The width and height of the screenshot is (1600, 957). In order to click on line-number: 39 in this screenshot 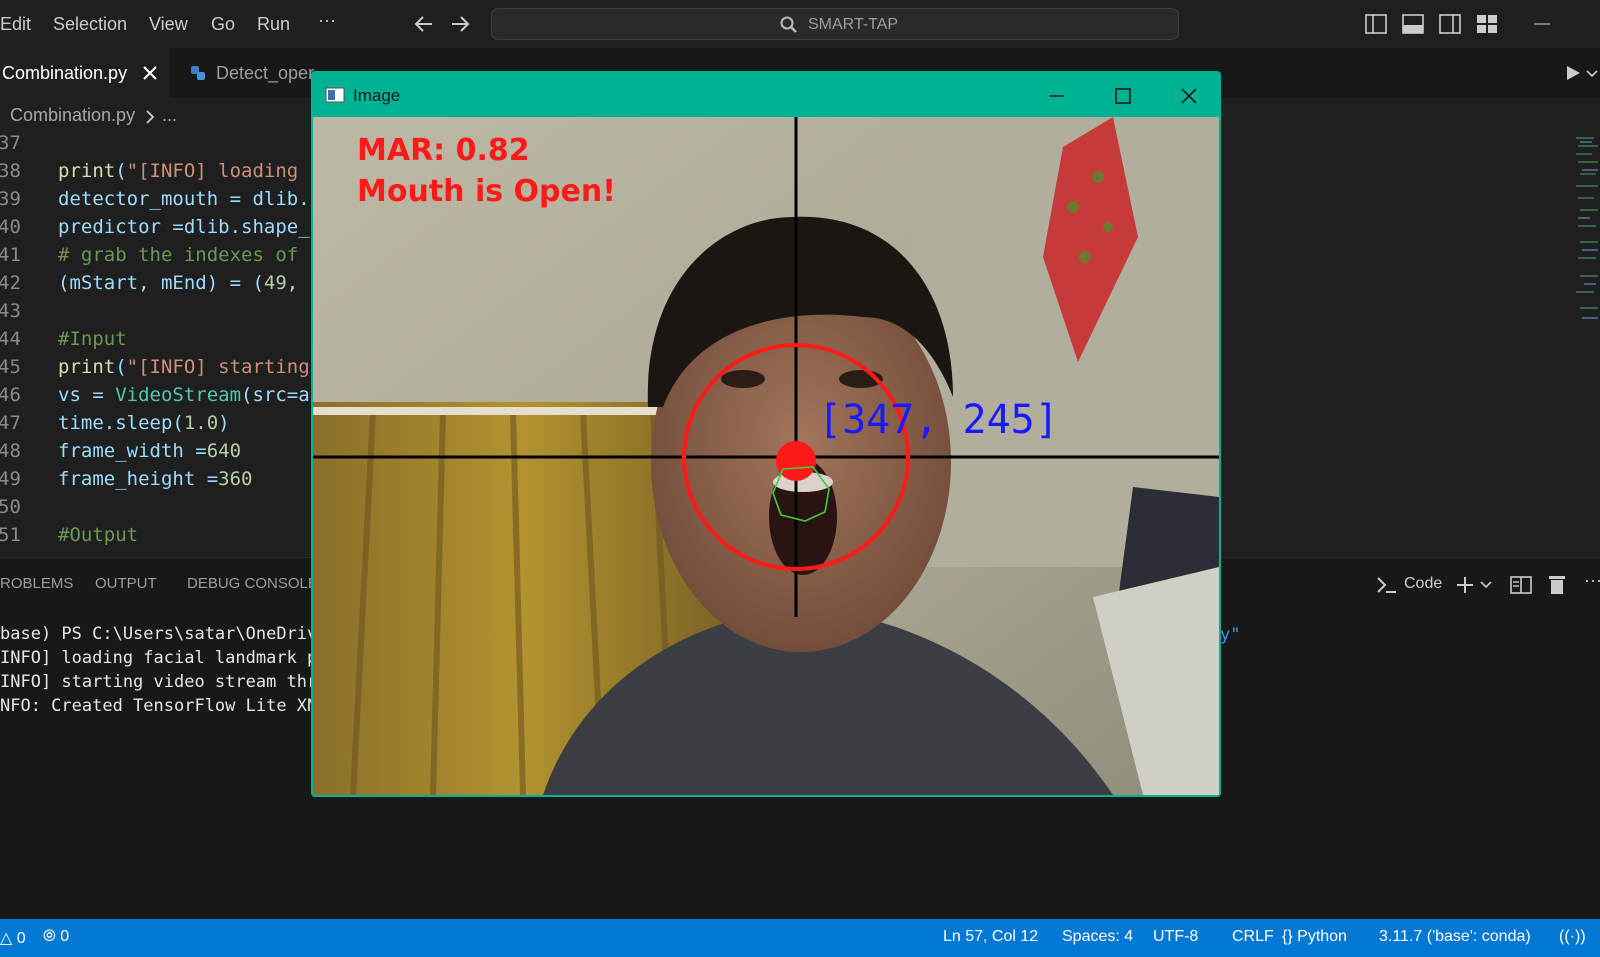, I will do `click(10, 199)`.